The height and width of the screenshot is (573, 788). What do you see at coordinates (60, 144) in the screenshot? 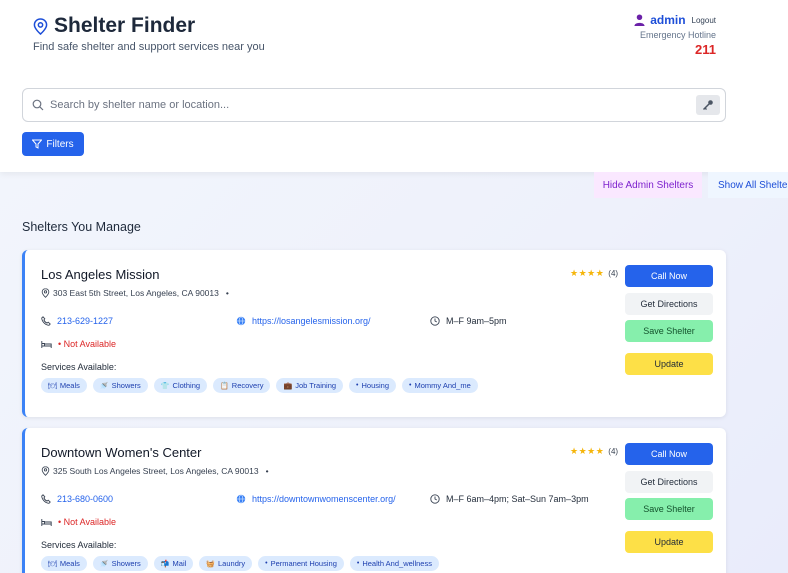
I see `filters-label: Filters` at bounding box center [60, 144].